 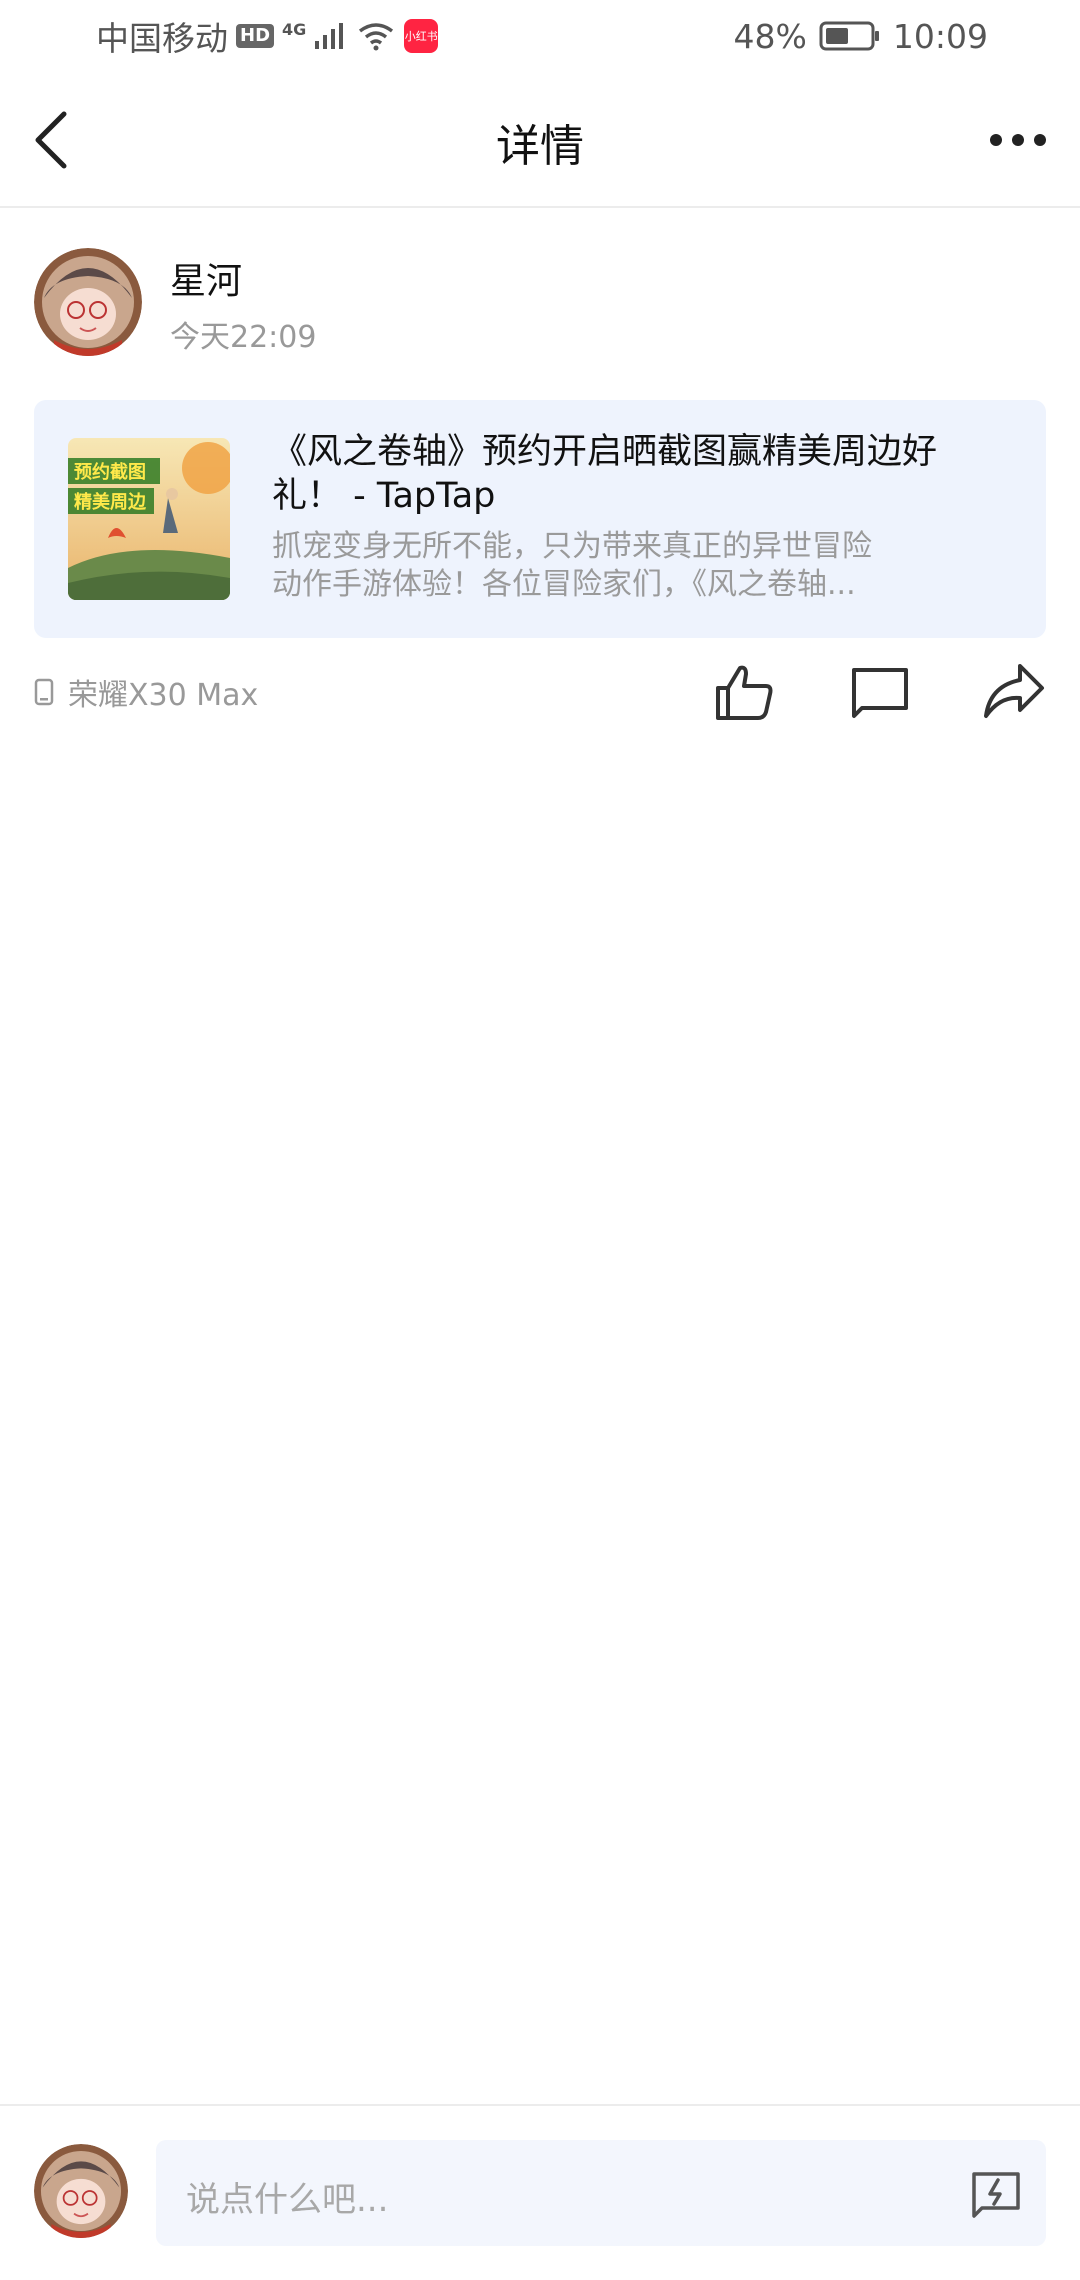 What do you see at coordinates (940, 36) in the screenshot?
I see `clock: 10:09` at bounding box center [940, 36].